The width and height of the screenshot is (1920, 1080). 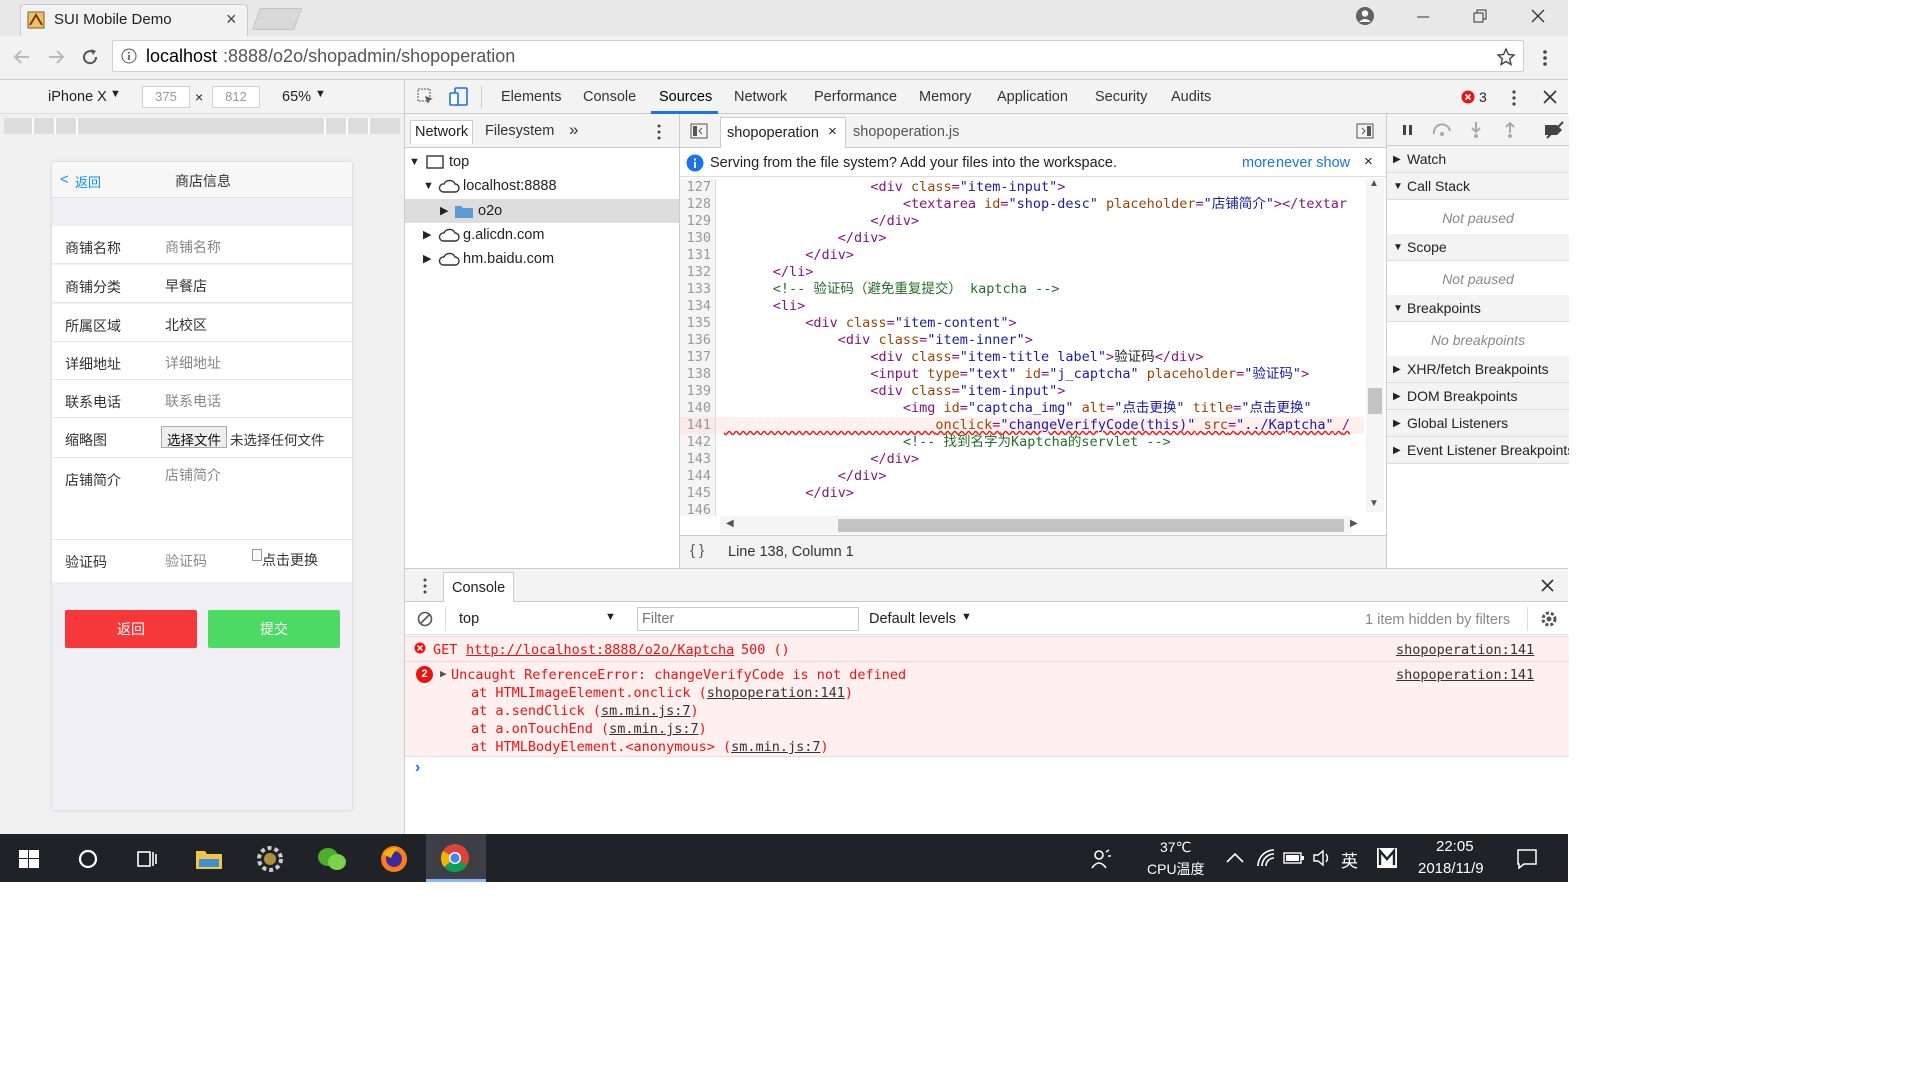 I want to click on close-window-icon, so click(x=1538, y=16).